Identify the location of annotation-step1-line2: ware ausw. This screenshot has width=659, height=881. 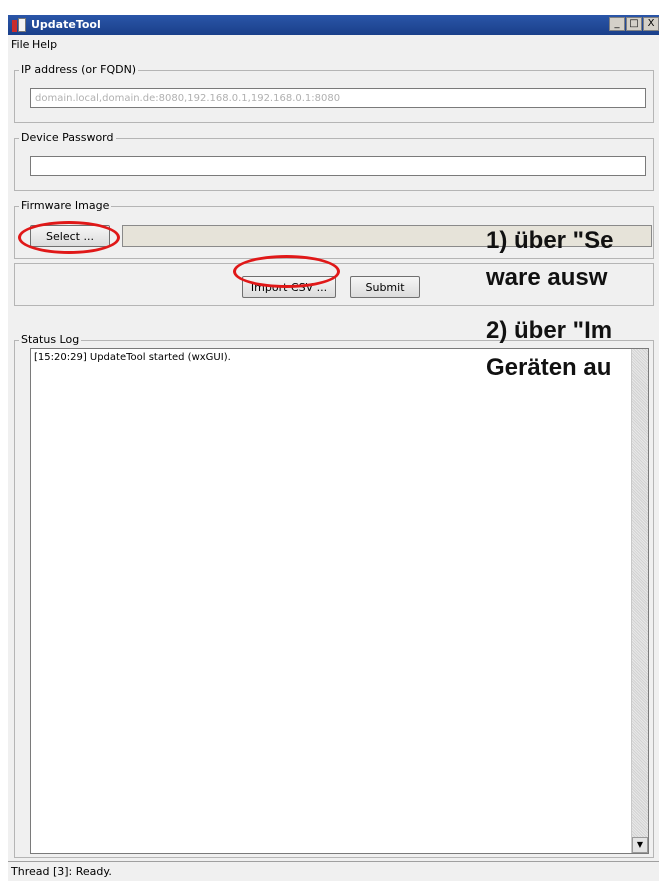
(547, 277).